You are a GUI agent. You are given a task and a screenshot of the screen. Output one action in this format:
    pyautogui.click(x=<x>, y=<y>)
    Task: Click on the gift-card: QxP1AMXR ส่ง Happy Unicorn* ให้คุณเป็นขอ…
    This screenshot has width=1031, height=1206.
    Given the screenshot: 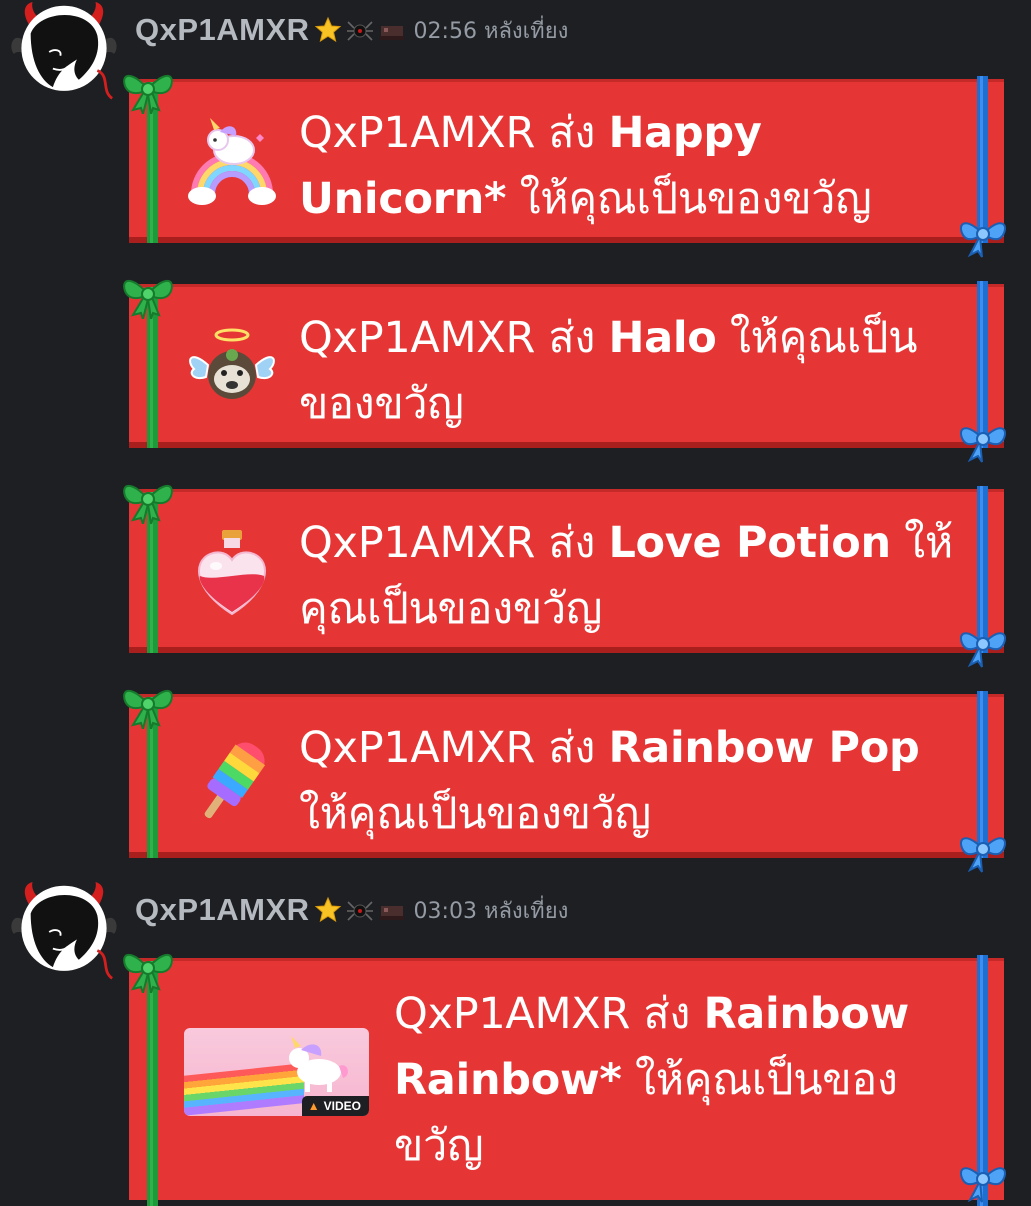 What is the action you would take?
    pyautogui.click(x=565, y=166)
    